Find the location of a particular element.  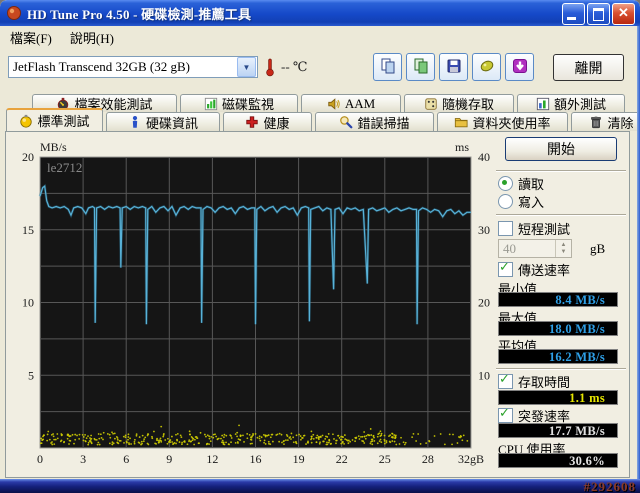

svg-text: ms is located at coordinates (462, 147).